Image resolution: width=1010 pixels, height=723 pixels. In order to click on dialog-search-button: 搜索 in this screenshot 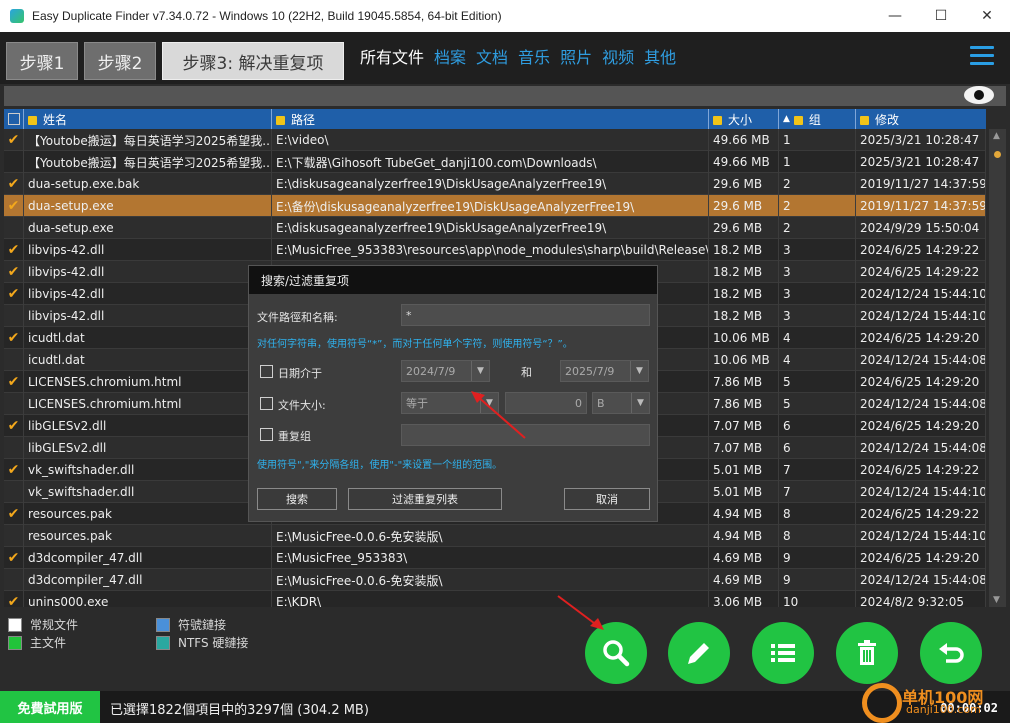, I will do `click(297, 499)`.